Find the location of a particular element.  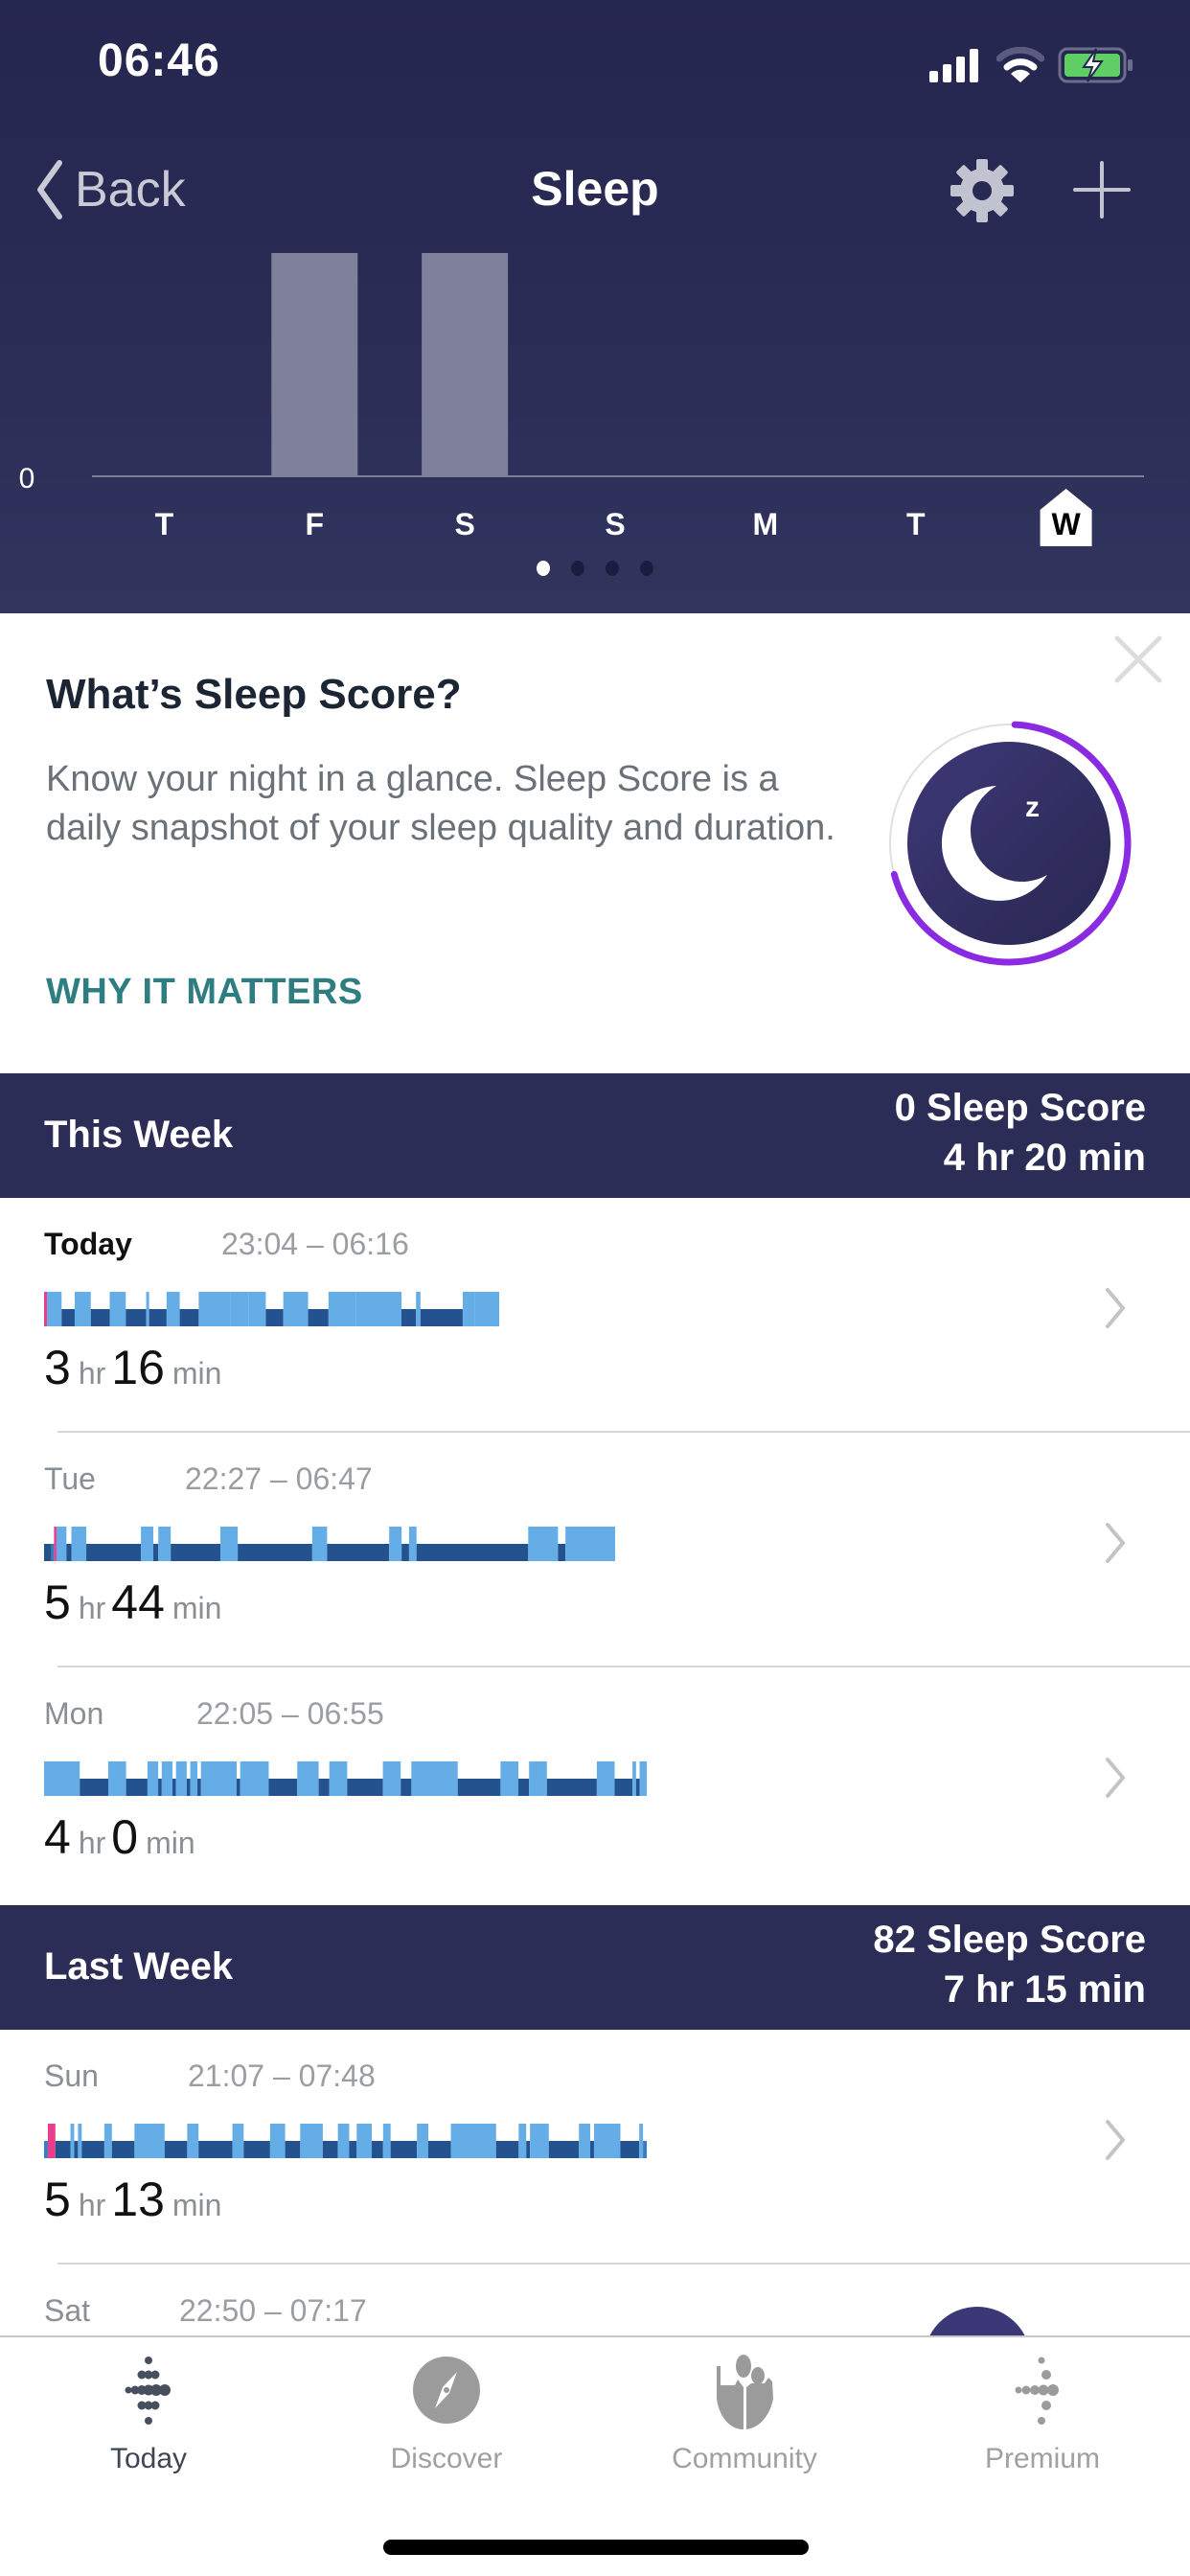

tab-label: Premium is located at coordinates (1042, 2458).